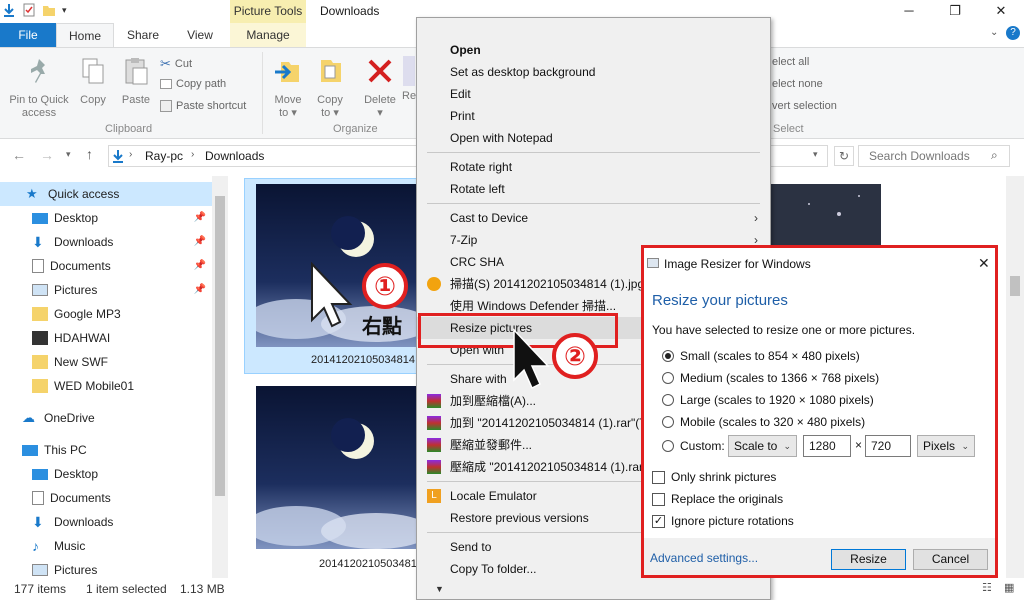  What do you see at coordinates (994, 155) in the screenshot?
I see `search-icon: ⌕` at bounding box center [994, 155].